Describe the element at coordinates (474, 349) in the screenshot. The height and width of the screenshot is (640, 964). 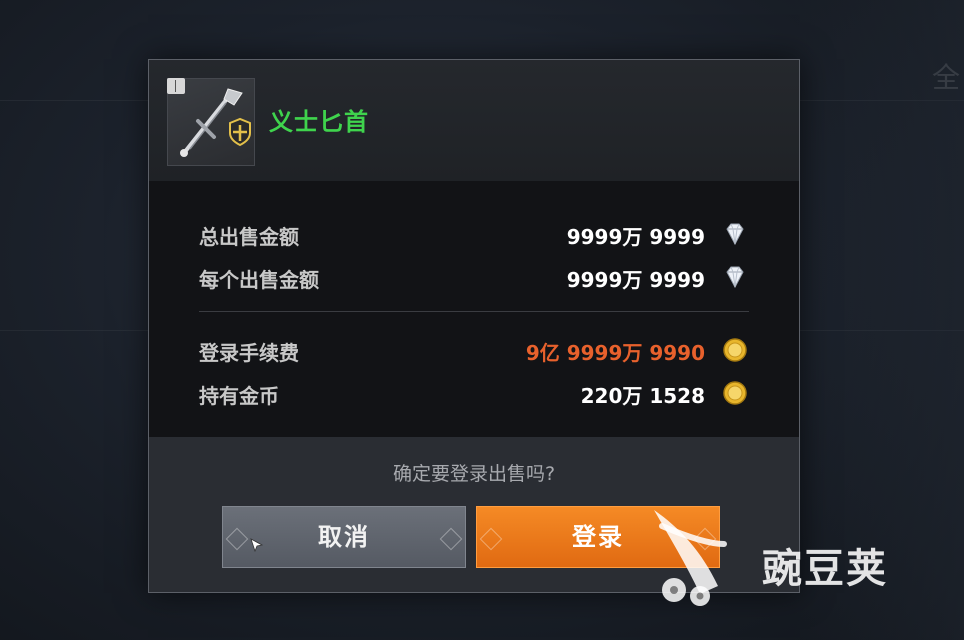
I see `listing-fee-row: 登录手续费 9亿 9999万 9990` at that location.